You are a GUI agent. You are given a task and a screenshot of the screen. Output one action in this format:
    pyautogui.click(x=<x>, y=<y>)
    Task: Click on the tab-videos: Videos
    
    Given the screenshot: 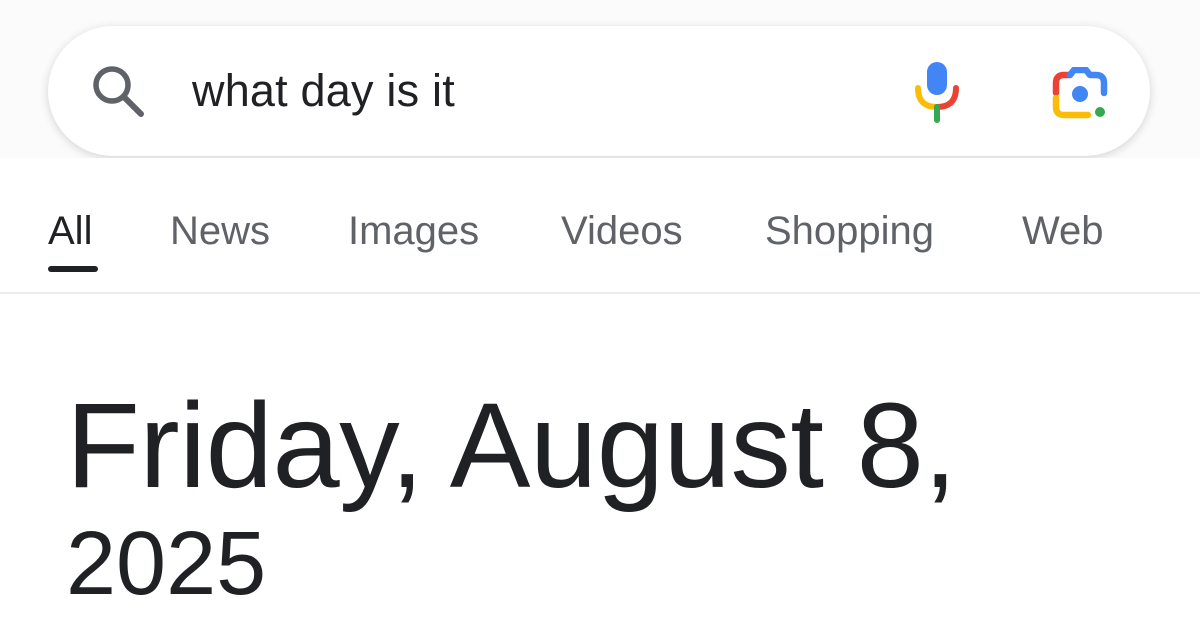 What is the action you would take?
    pyautogui.click(x=622, y=231)
    